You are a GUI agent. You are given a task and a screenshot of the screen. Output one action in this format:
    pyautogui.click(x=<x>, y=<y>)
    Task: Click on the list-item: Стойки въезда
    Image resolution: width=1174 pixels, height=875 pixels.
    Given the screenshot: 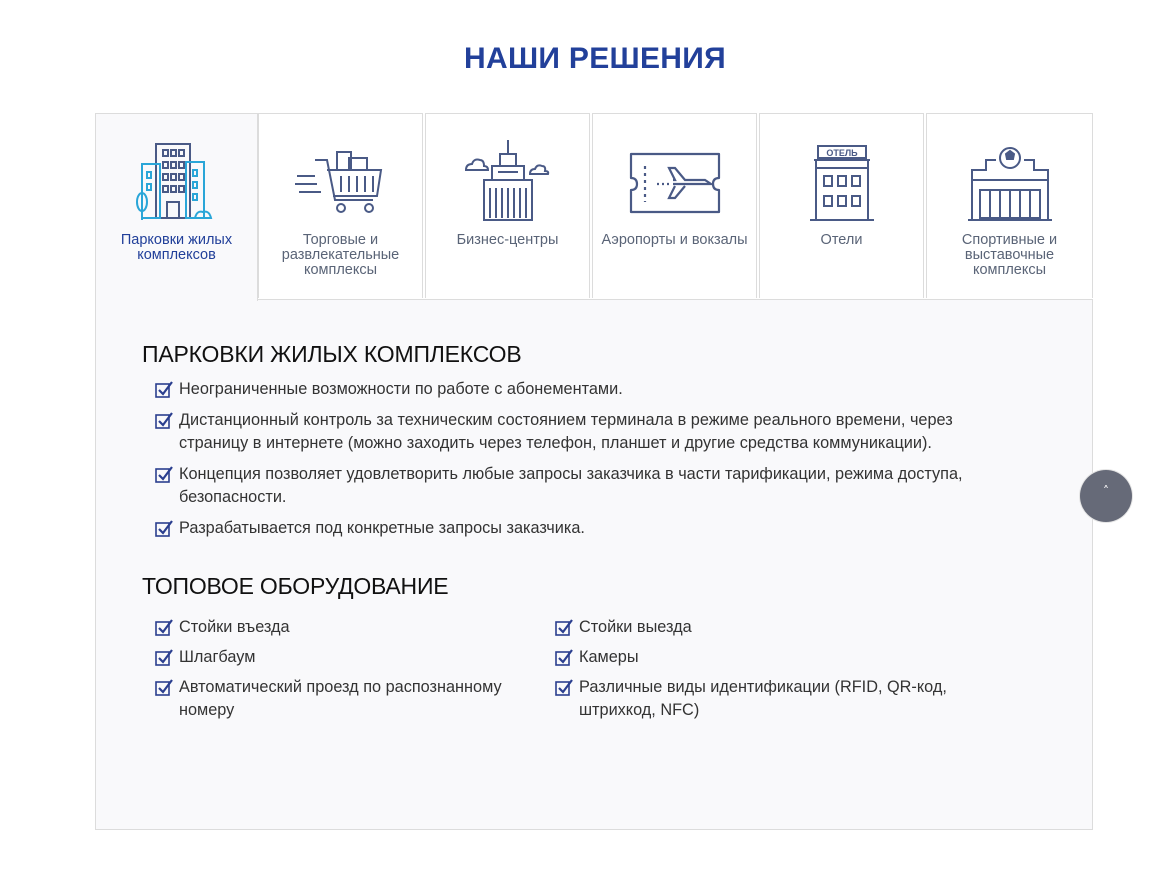 What is the action you would take?
    pyautogui.click(x=355, y=627)
    